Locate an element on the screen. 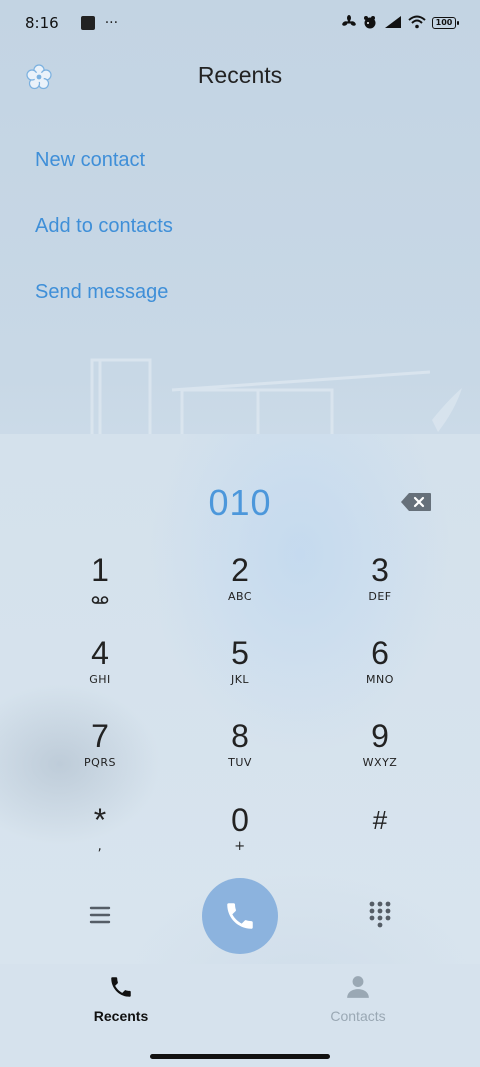 The width and height of the screenshot is (480, 1067). key-letters: DEF is located at coordinates (380, 596).